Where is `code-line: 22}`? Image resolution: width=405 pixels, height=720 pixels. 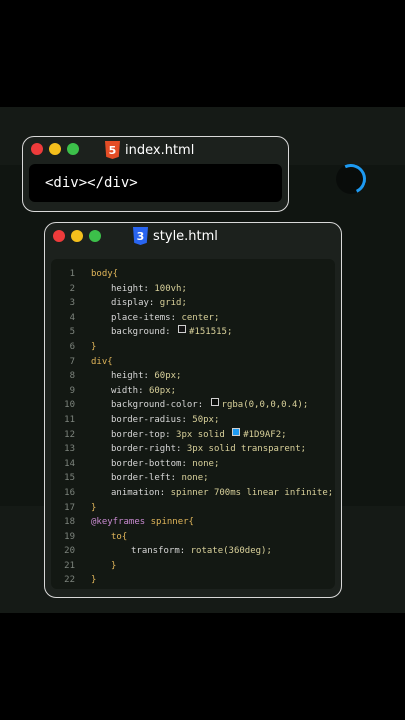
code-line: 22} is located at coordinates (80, 580).